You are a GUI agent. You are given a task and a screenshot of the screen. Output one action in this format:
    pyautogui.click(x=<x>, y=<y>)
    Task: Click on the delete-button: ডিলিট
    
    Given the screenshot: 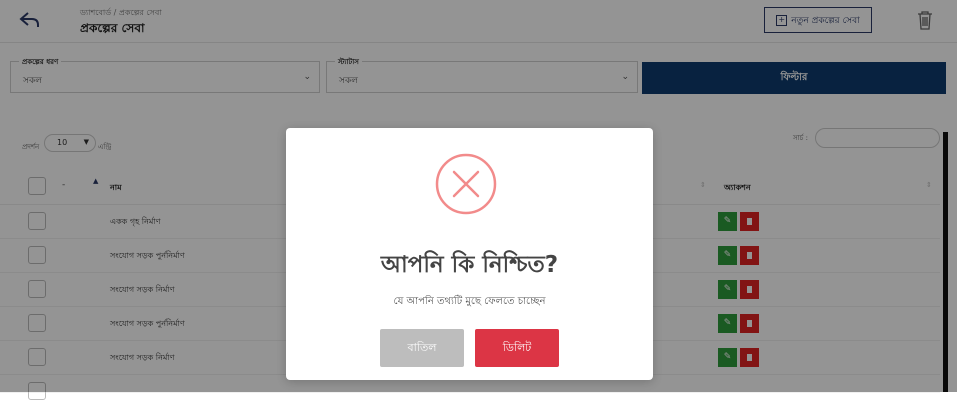 What is the action you would take?
    pyautogui.click(x=517, y=348)
    